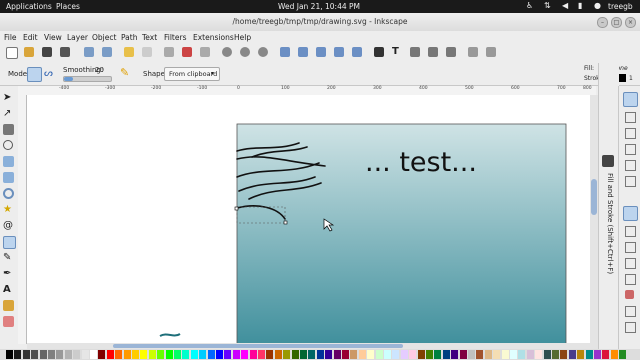 This screenshot has height=360, width=640. Describe the element at coordinates (594, 197) in the screenshot. I see `vertical-scroll-thumb` at that location.